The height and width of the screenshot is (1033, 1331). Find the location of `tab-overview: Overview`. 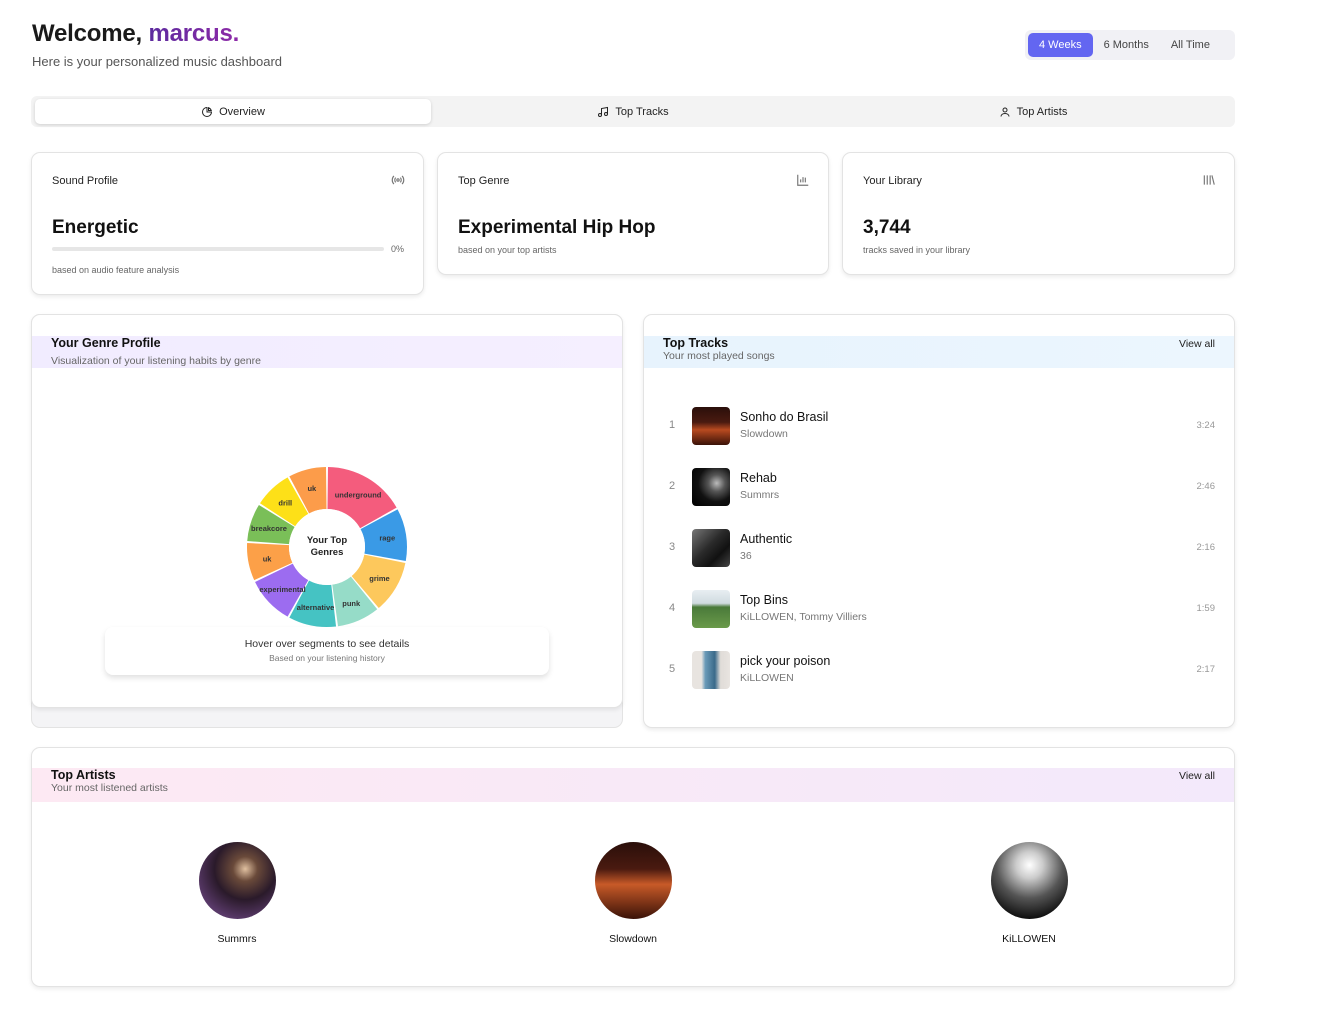

tab-overview: Overview is located at coordinates (233, 111).